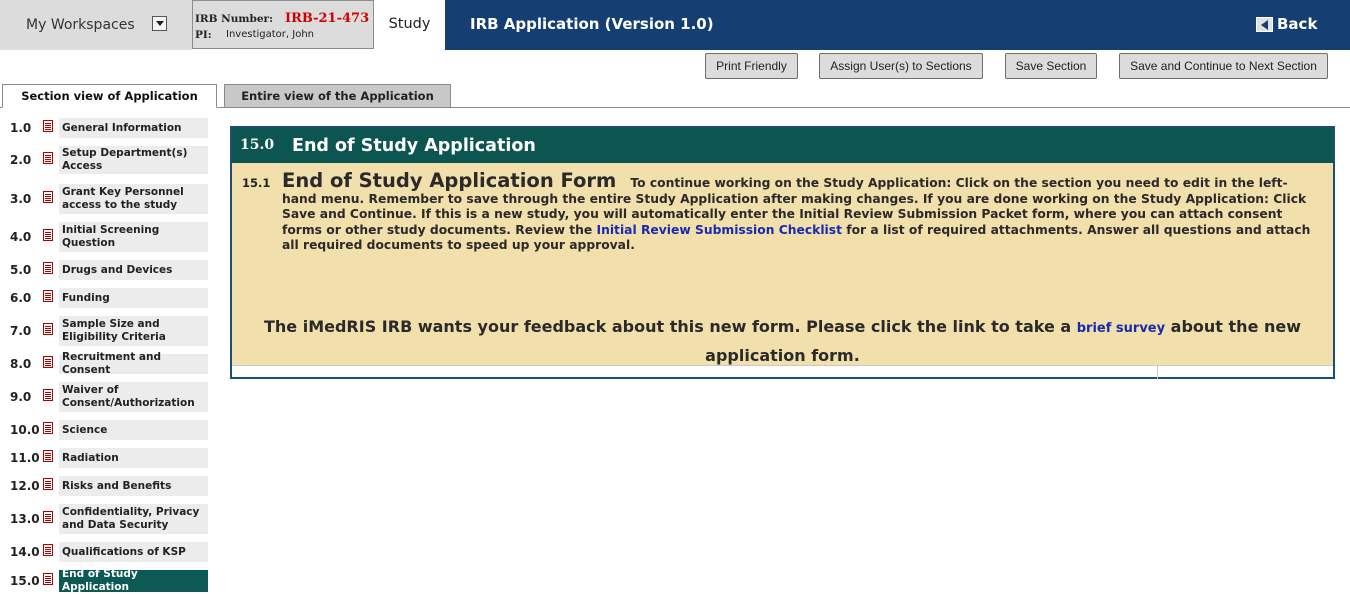 This screenshot has width=1350, height=595. I want to click on sidebar-item-number: 8.0, so click(21, 364).